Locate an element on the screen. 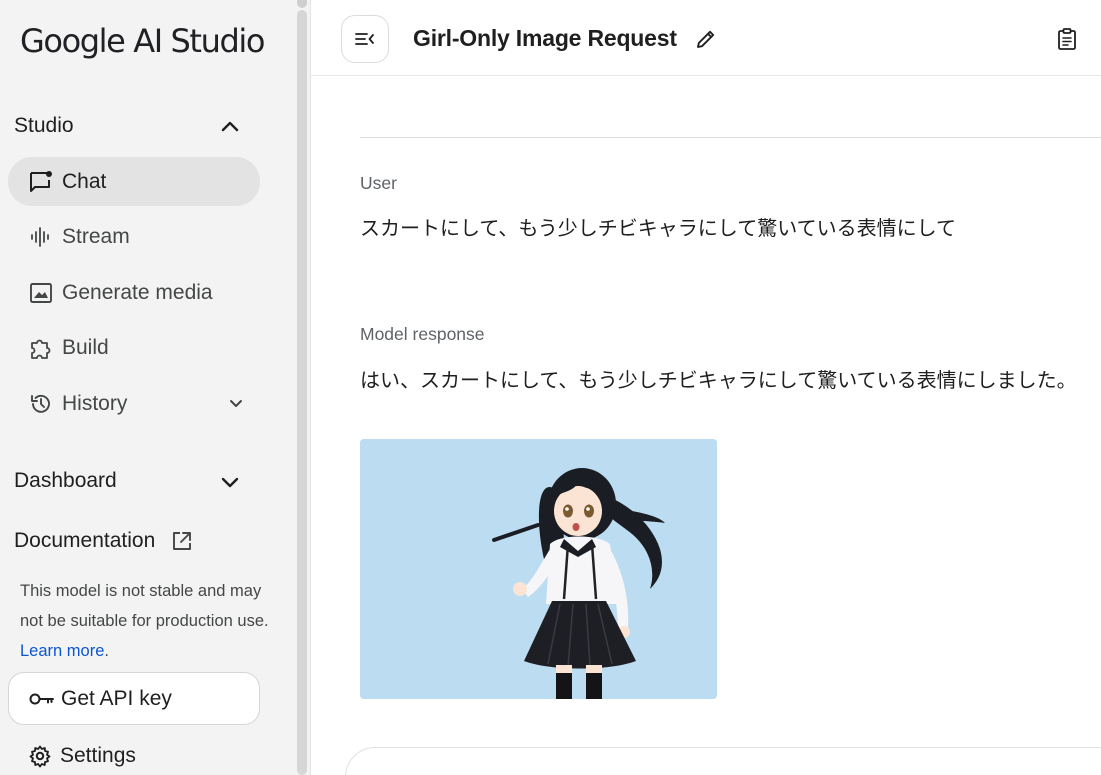  prompt-input-container is located at coordinates (723, 761).